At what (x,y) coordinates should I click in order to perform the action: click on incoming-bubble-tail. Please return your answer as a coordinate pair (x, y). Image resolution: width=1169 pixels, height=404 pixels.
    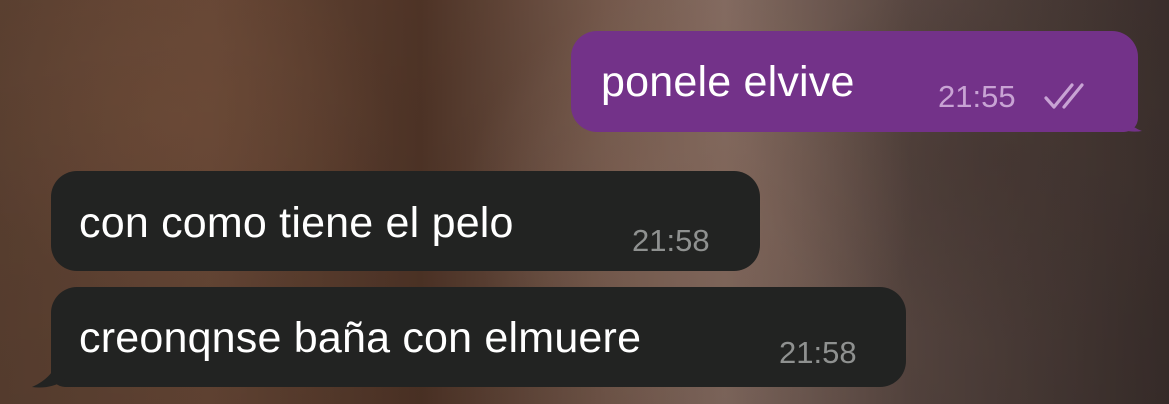
    Looking at the image, I should click on (49, 371).